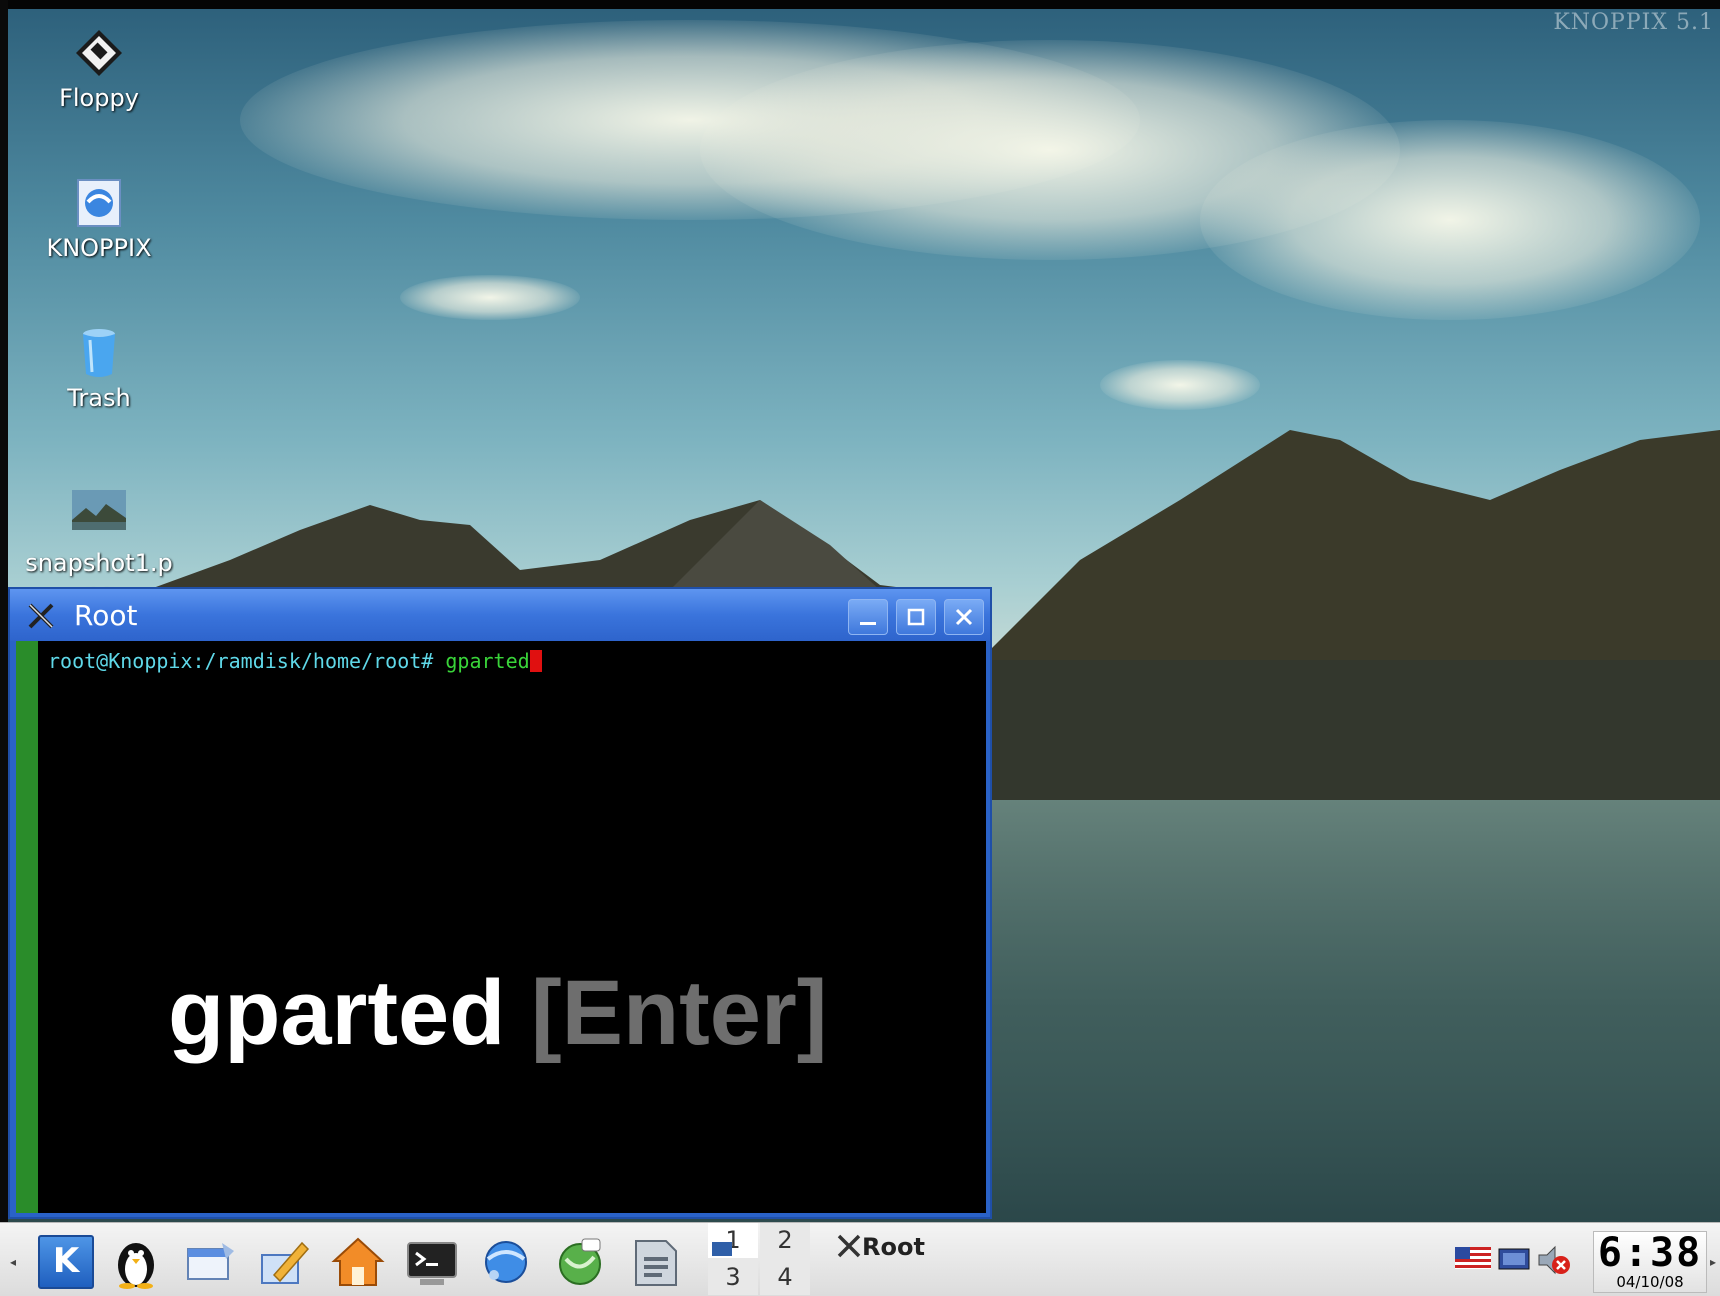  Describe the element at coordinates (580, 1262) in the screenshot. I see `network-globe-icon` at that location.